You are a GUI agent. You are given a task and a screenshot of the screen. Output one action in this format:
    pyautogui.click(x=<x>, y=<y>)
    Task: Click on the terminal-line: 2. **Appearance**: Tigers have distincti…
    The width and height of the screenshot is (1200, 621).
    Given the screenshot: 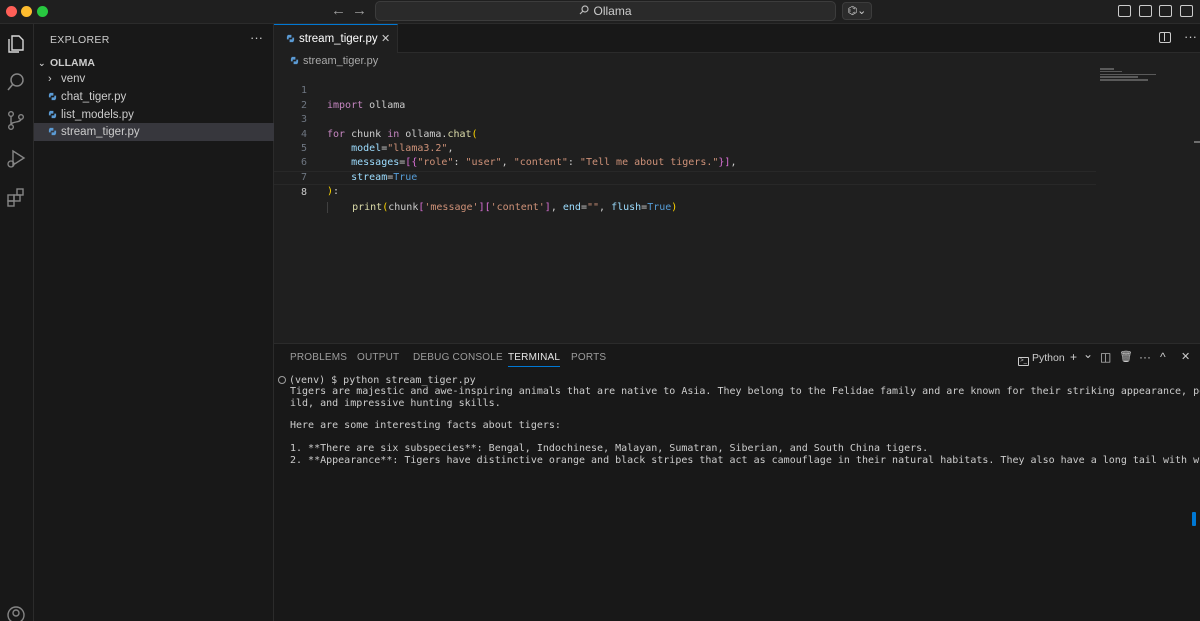 What is the action you would take?
    pyautogui.click(x=745, y=461)
    